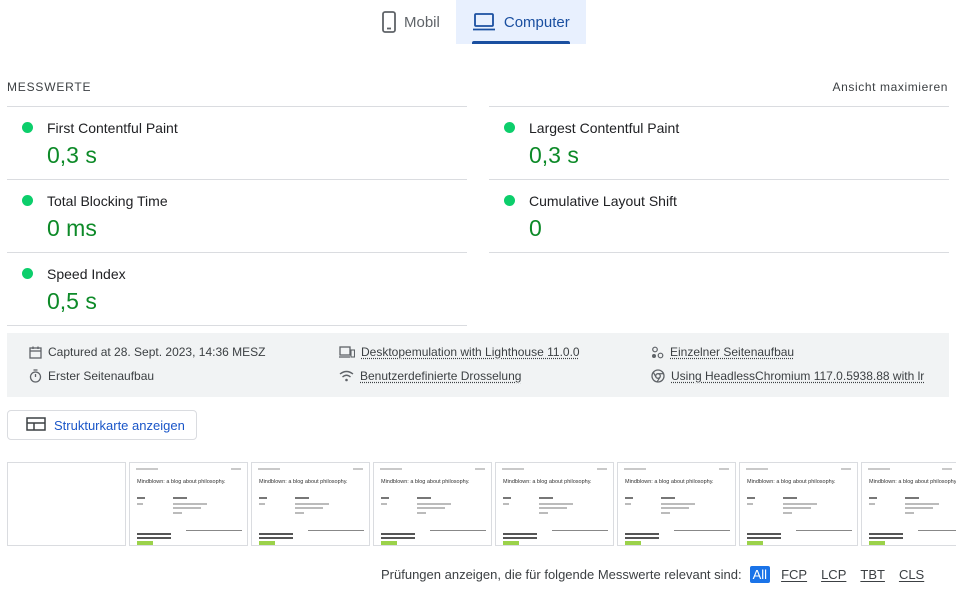  I want to click on metric-label: Cumulative Layout Shift, so click(603, 201).